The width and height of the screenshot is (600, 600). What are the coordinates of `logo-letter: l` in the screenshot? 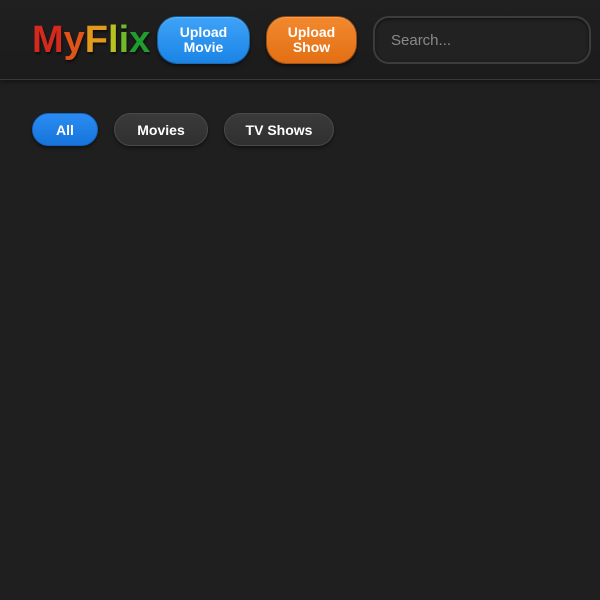 It's located at (113, 40).